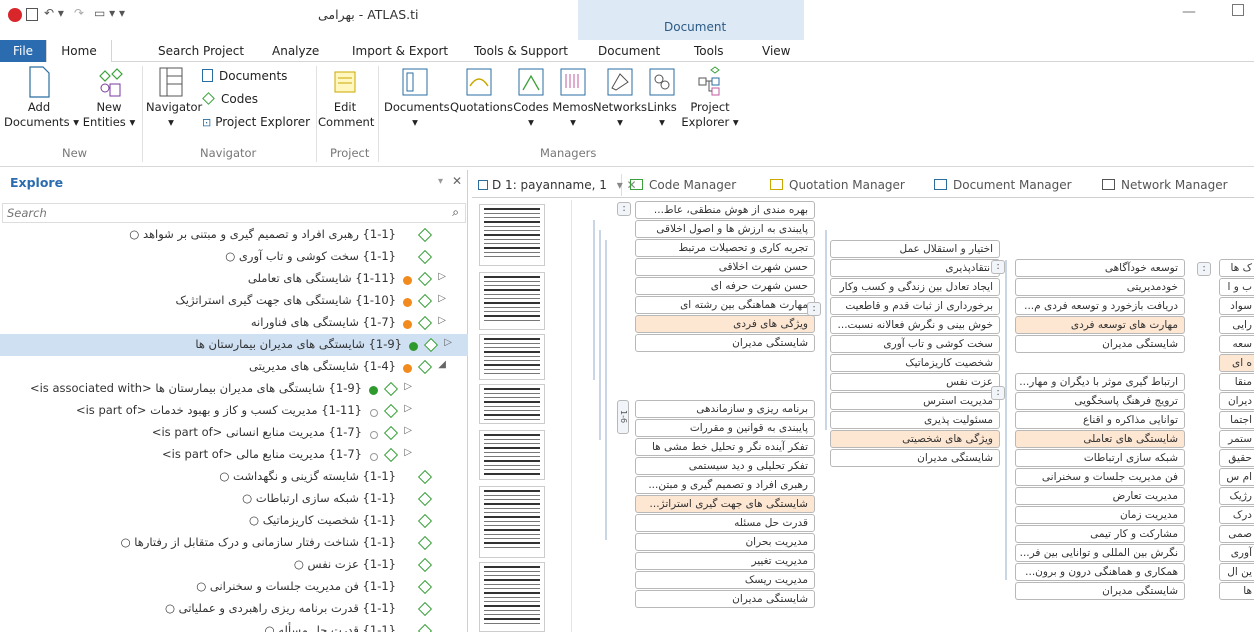  Describe the element at coordinates (915, 344) in the screenshot. I see `code-box: سخت کوشی و تاب آوری` at that location.